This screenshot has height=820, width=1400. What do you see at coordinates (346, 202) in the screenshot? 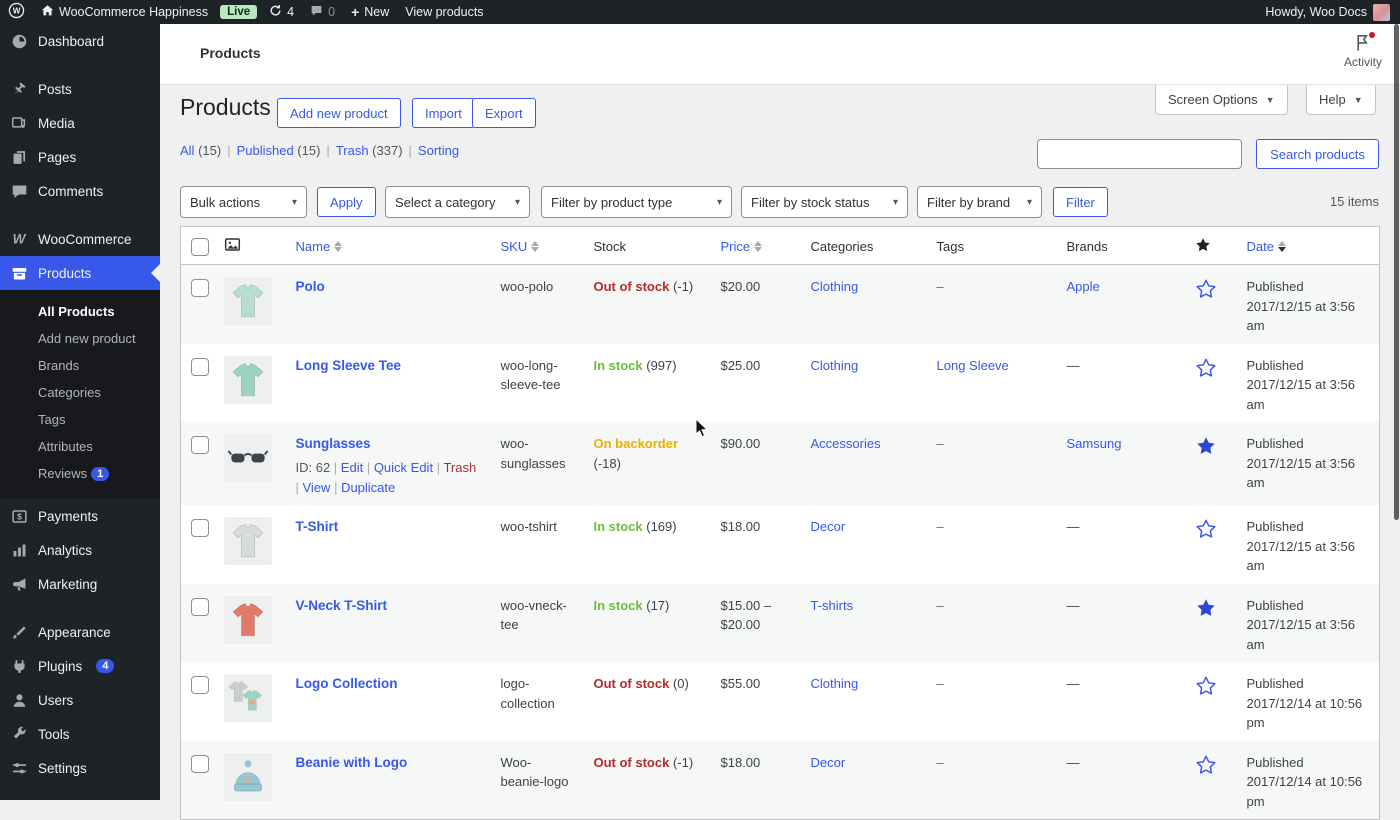
I see `apply-button: Apply` at bounding box center [346, 202].